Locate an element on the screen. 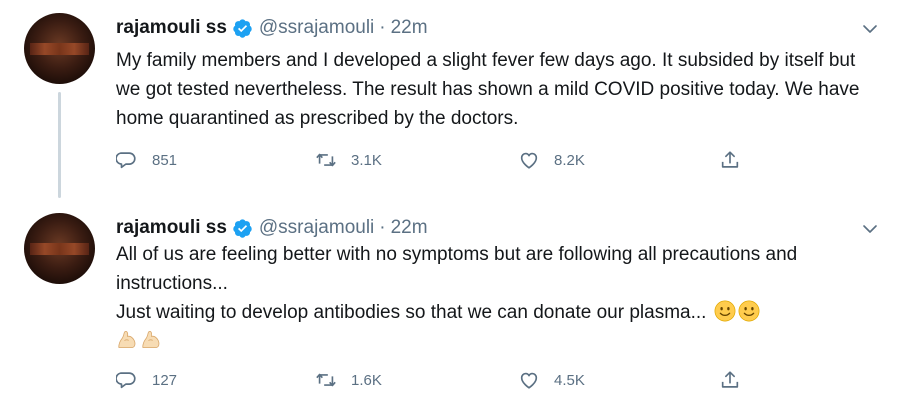 The image size is (899, 407). like-button: 4.5K is located at coordinates (551, 380).